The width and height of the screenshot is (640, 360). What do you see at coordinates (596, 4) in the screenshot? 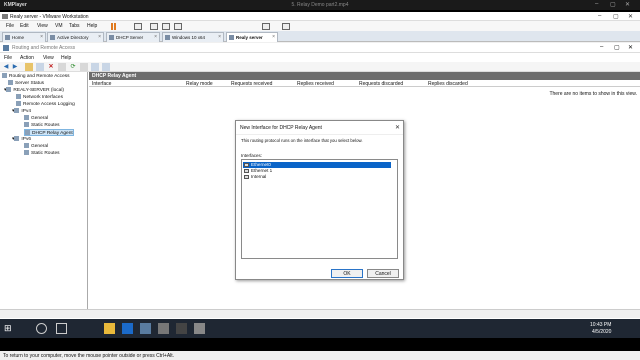
I see `minimize-icon: –` at bounding box center [596, 4].